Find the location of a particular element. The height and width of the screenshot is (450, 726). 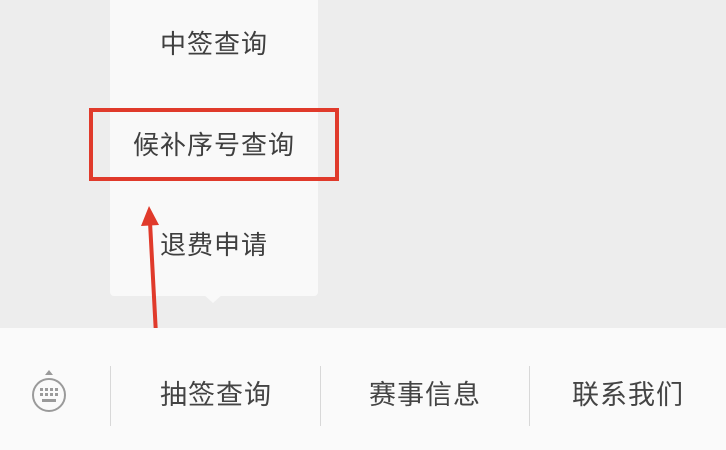

tab-divider is located at coordinates (110, 396).